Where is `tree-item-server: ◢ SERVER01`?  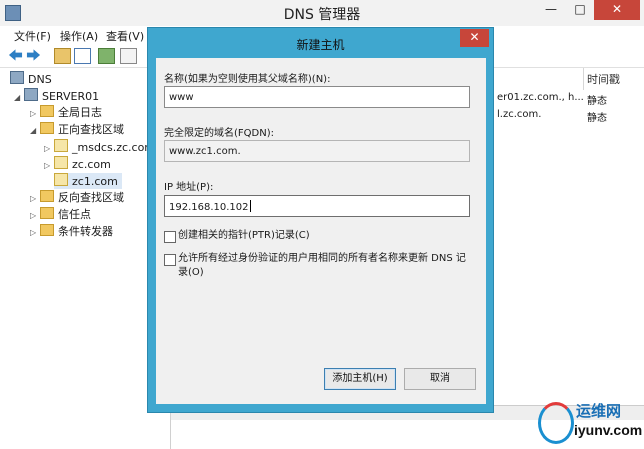 tree-item-server: ◢ SERVER01 is located at coordinates (56, 96).